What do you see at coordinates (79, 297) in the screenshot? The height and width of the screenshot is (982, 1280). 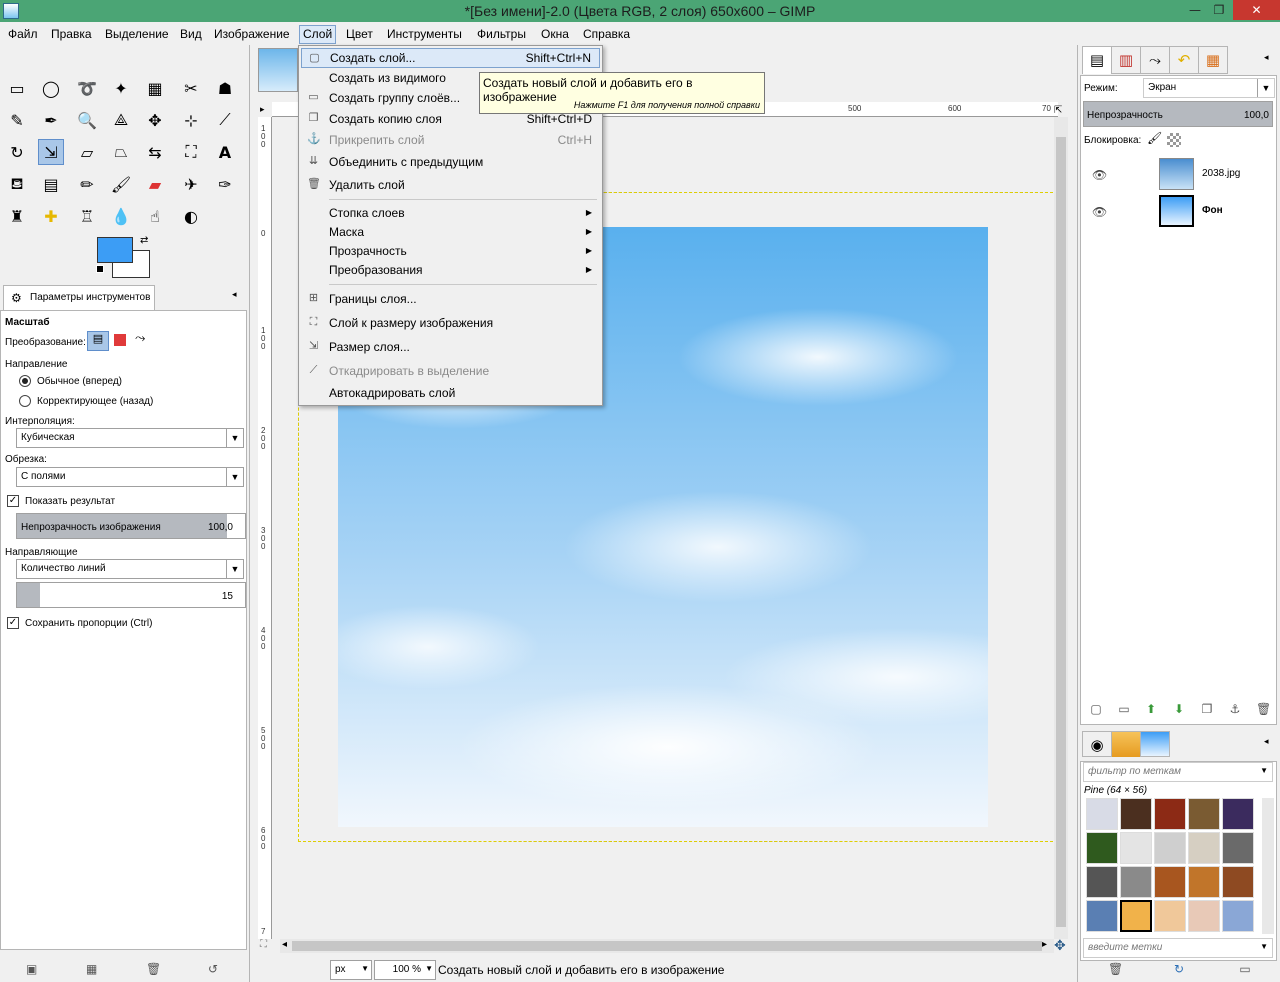 I see `tool-options-tab: ⚙ Параметры инструментов` at bounding box center [79, 297].